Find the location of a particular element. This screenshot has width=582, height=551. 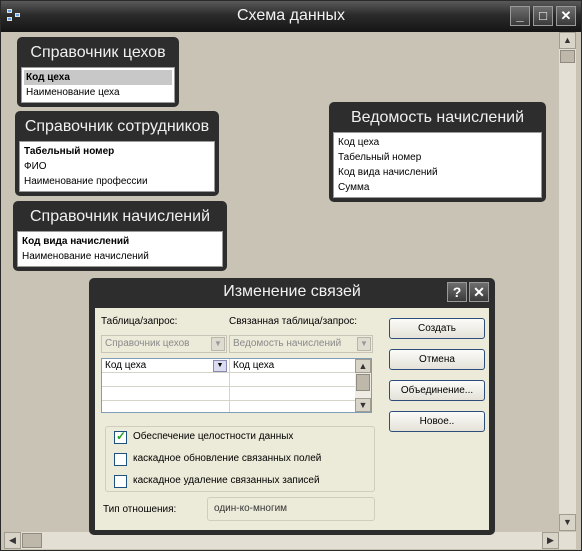

option-label: Обеспечение целостности данных is located at coordinates (213, 436).